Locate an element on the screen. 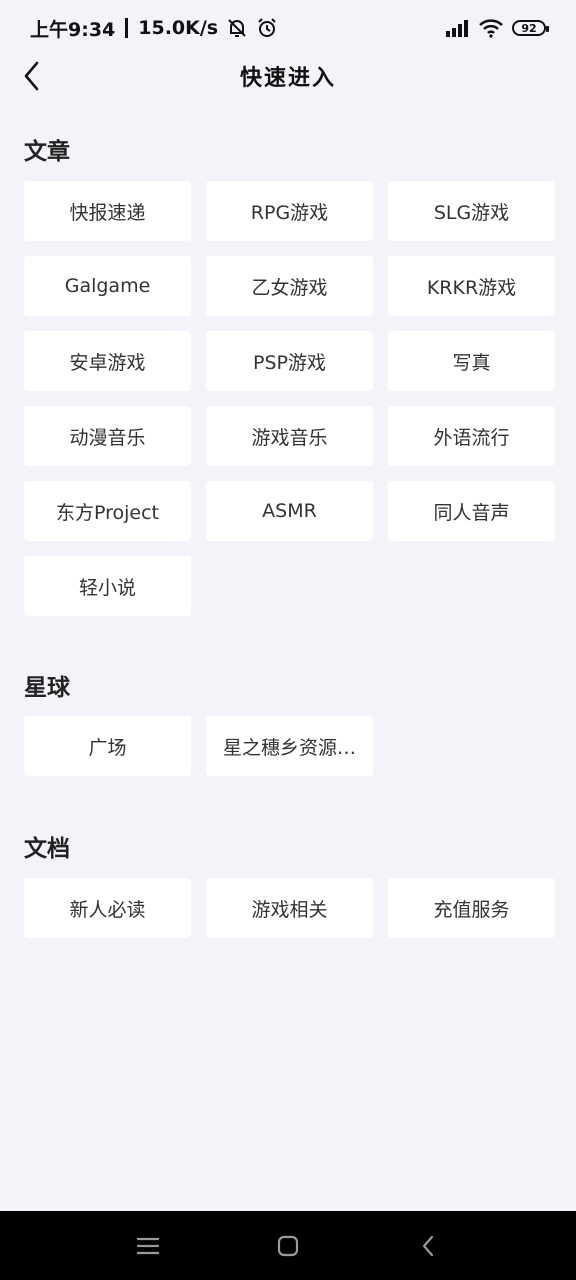  battery-icon: 92 is located at coordinates (530, 28).